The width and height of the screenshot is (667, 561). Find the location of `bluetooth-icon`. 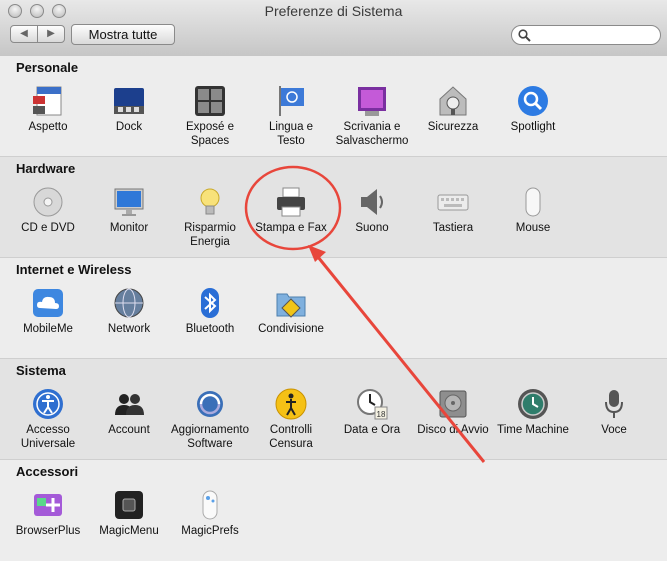

bluetooth-icon is located at coordinates (210, 303).